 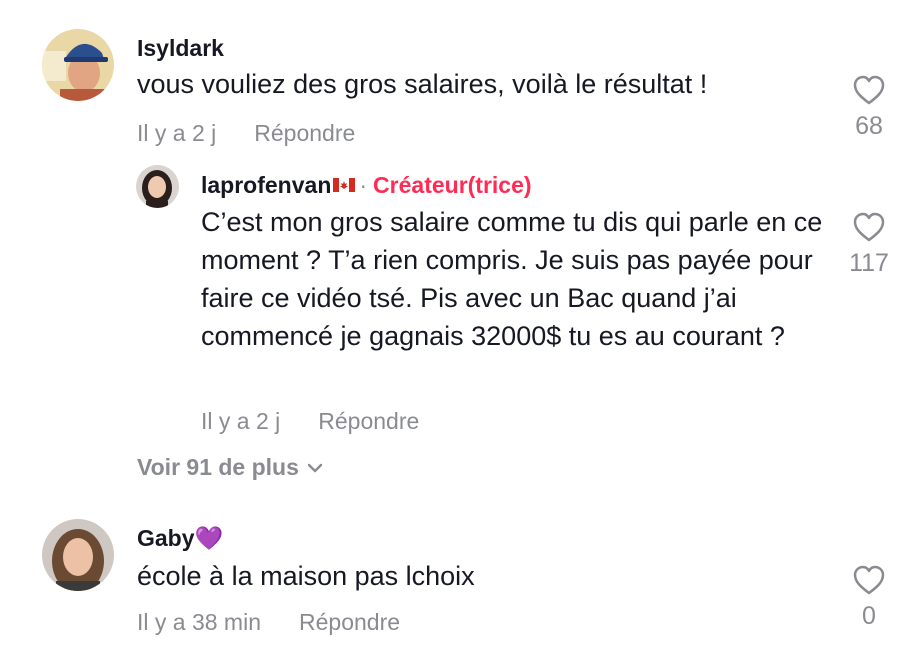 What do you see at coordinates (452, 185) in the screenshot?
I see `creator-badge: Créateur(trice)` at bounding box center [452, 185].